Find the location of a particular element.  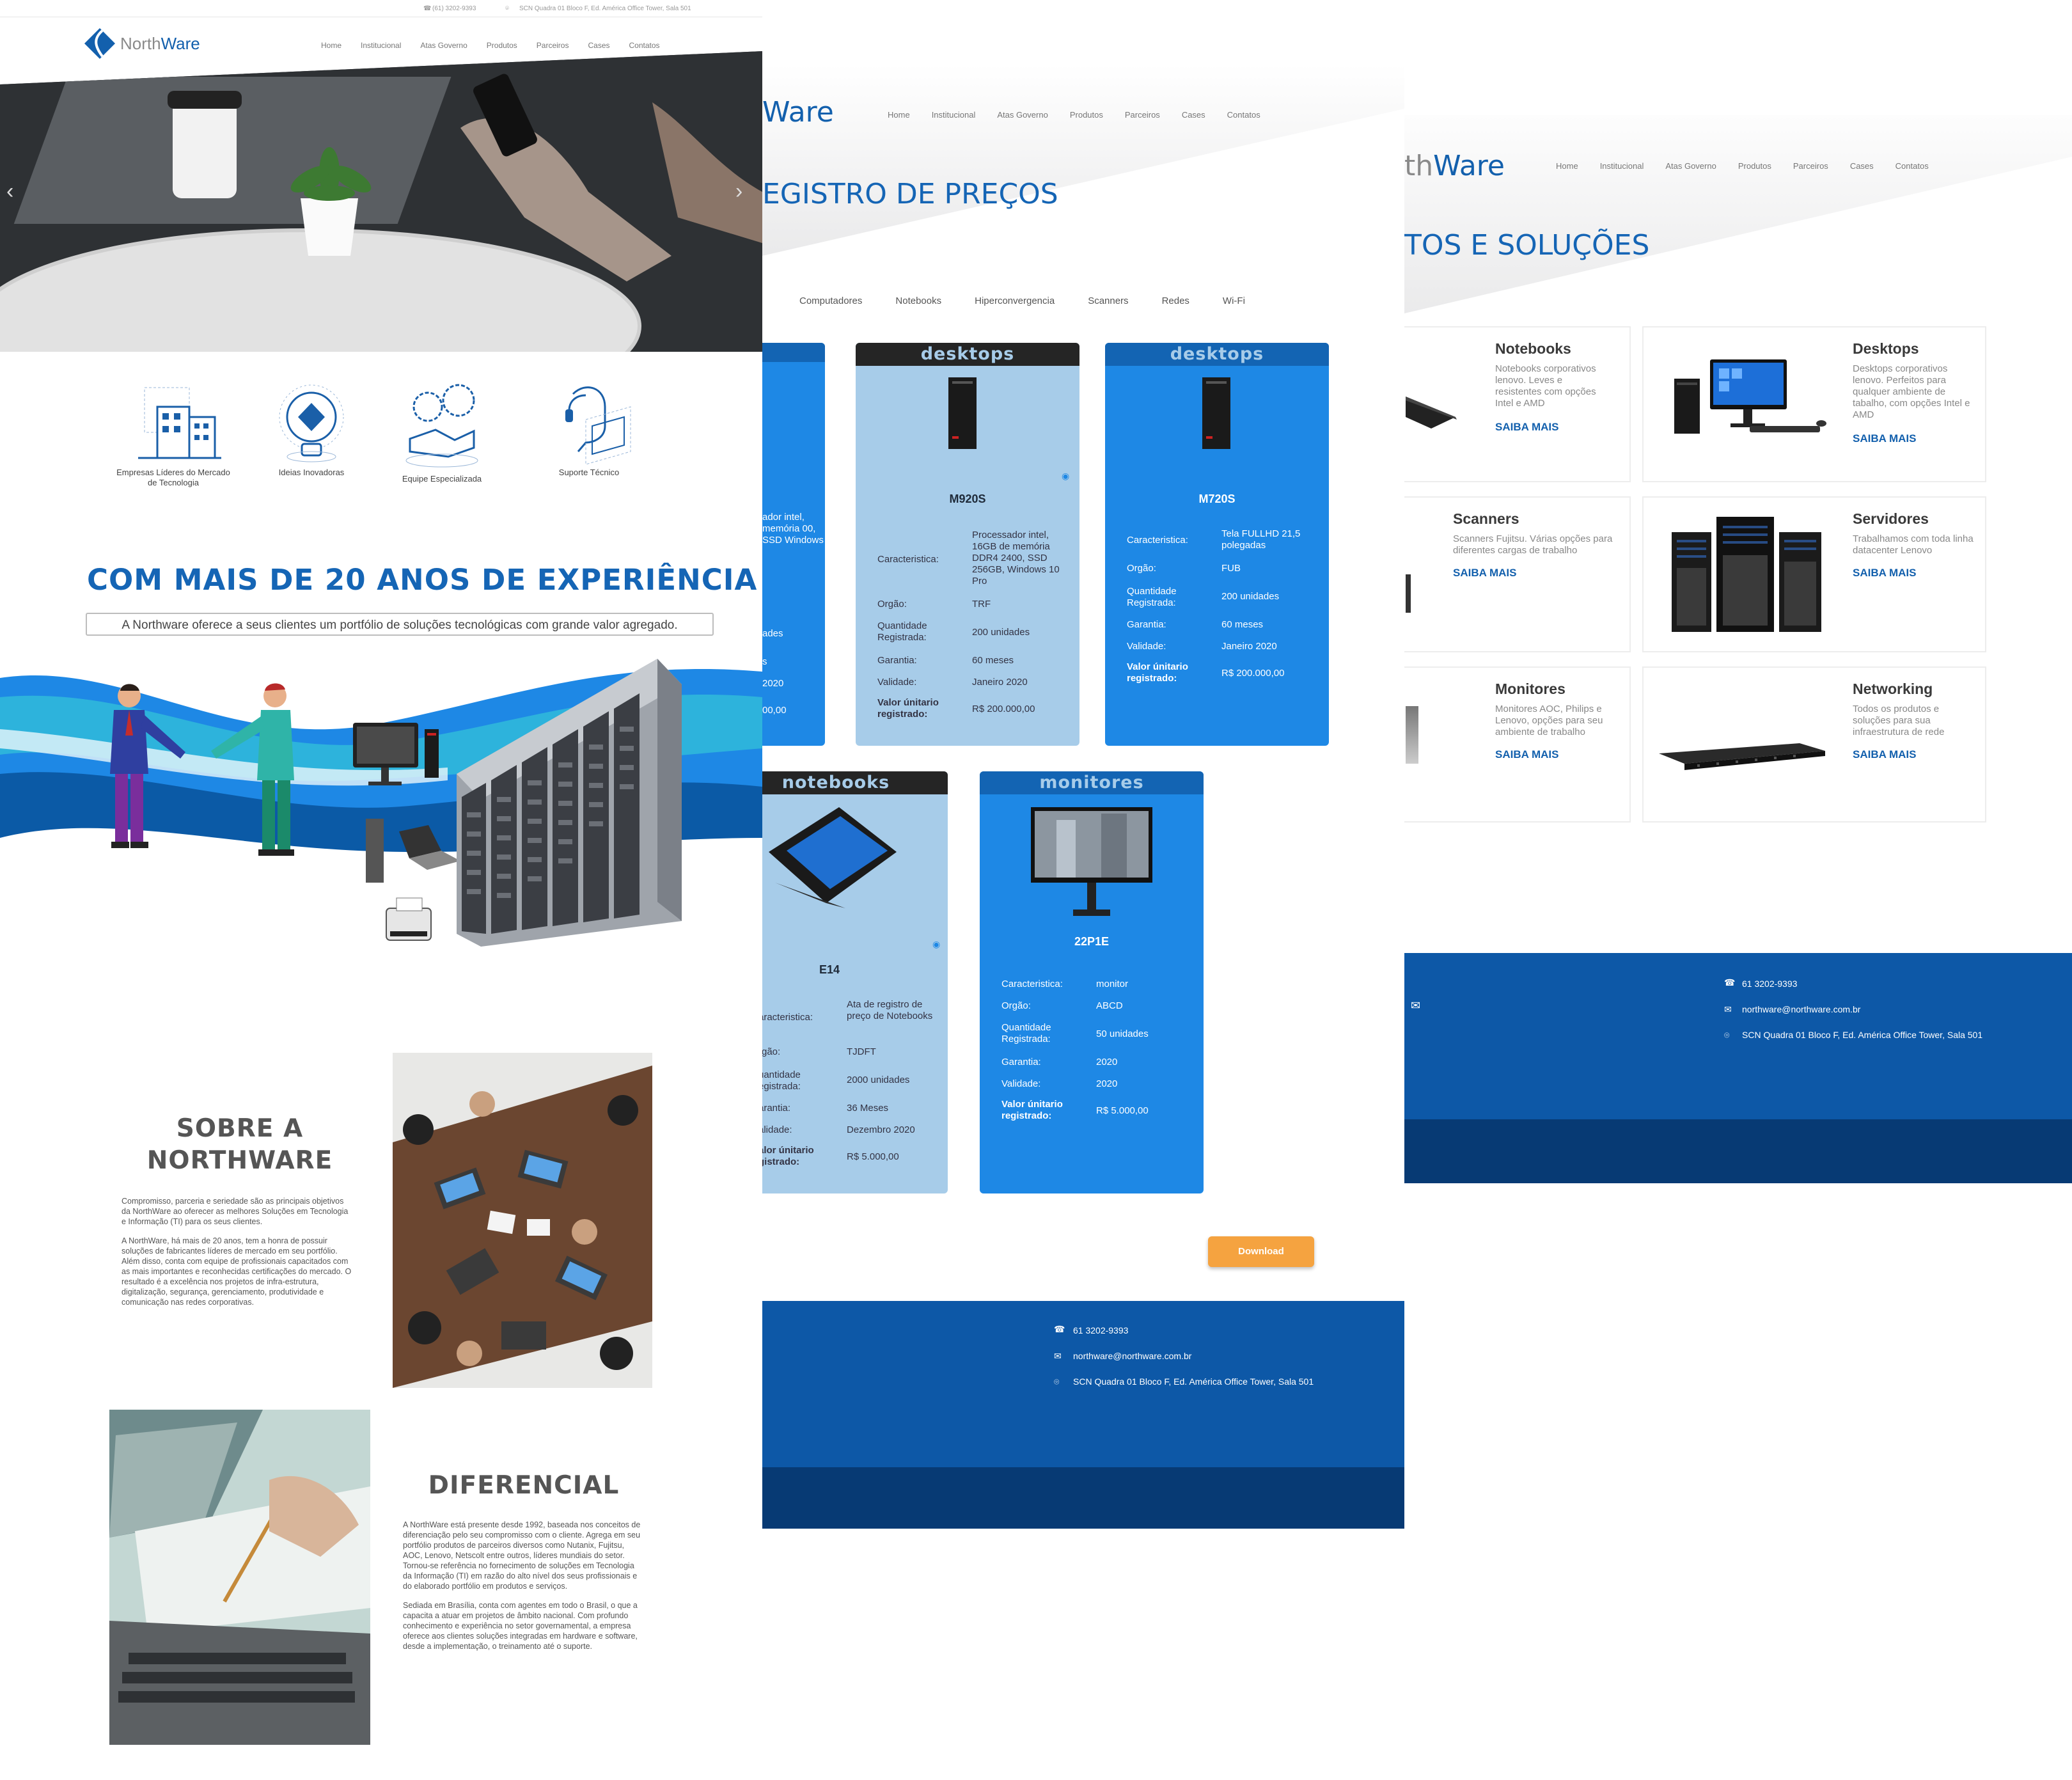

monitor-image is located at coordinates (1412, 735).